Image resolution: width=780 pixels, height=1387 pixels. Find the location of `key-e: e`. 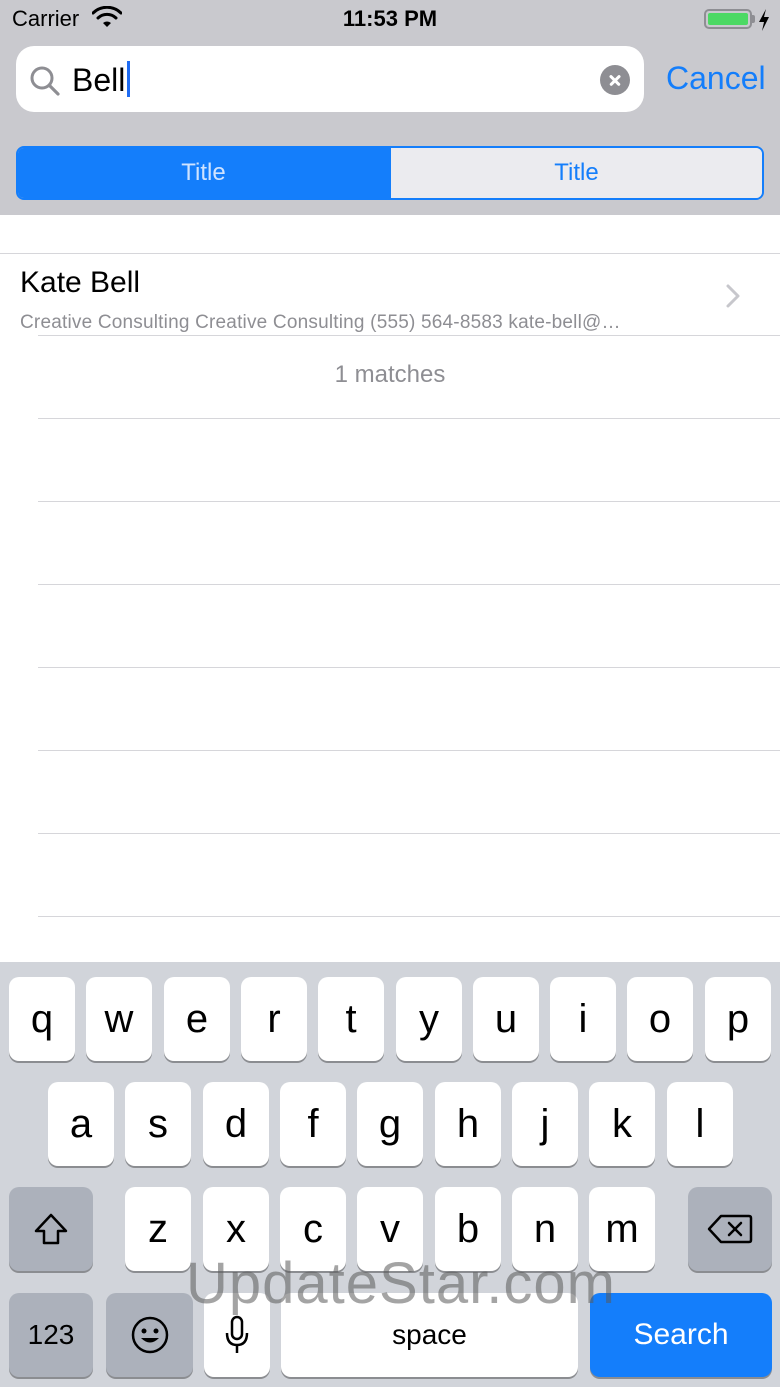

key-e: e is located at coordinates (197, 1019).